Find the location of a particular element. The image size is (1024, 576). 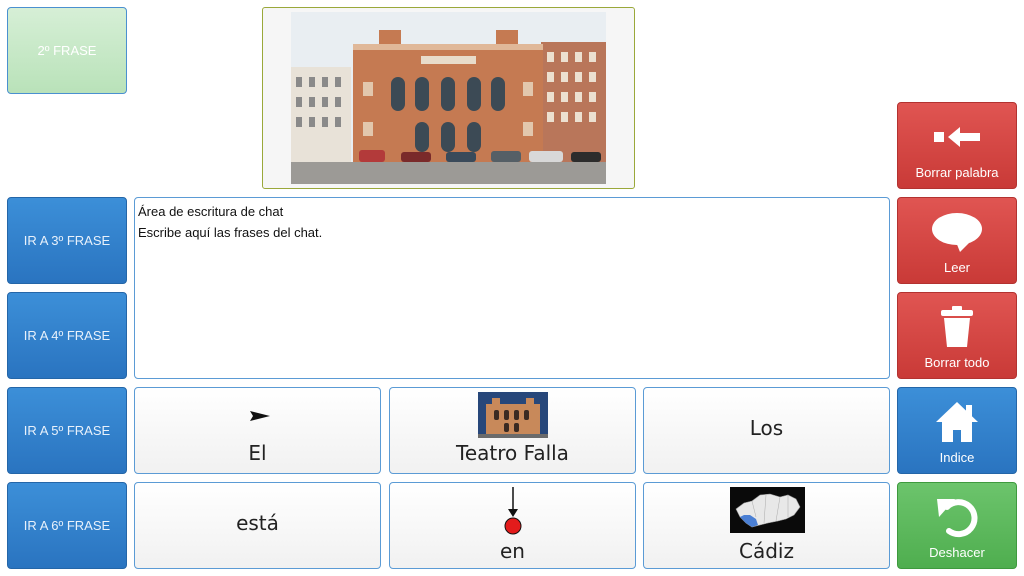

borrar-todo-button: Borrar todo is located at coordinates (957, 335).